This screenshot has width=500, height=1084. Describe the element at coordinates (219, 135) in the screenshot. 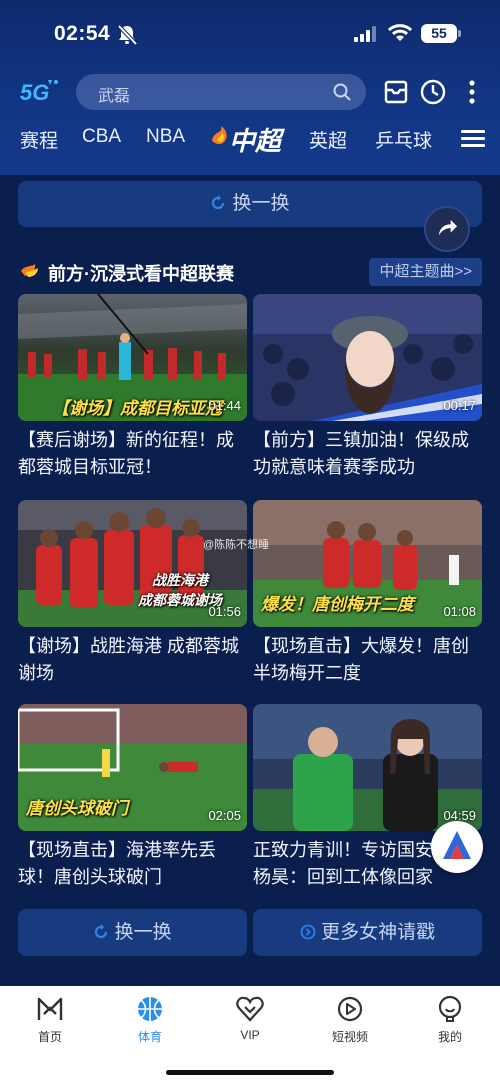

I see `csl-flame-icon` at that location.